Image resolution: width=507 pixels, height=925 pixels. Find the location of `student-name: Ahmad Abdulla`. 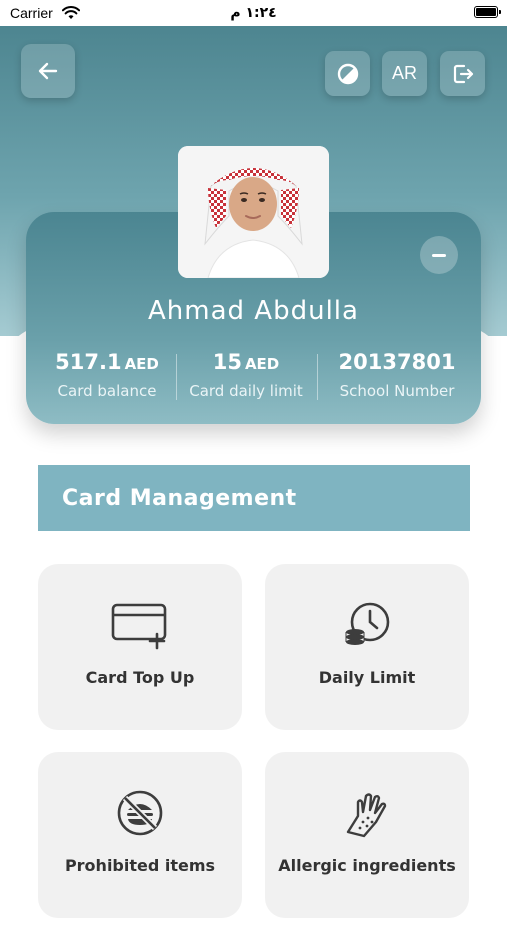

student-name: Ahmad Abdulla is located at coordinates (253, 311).